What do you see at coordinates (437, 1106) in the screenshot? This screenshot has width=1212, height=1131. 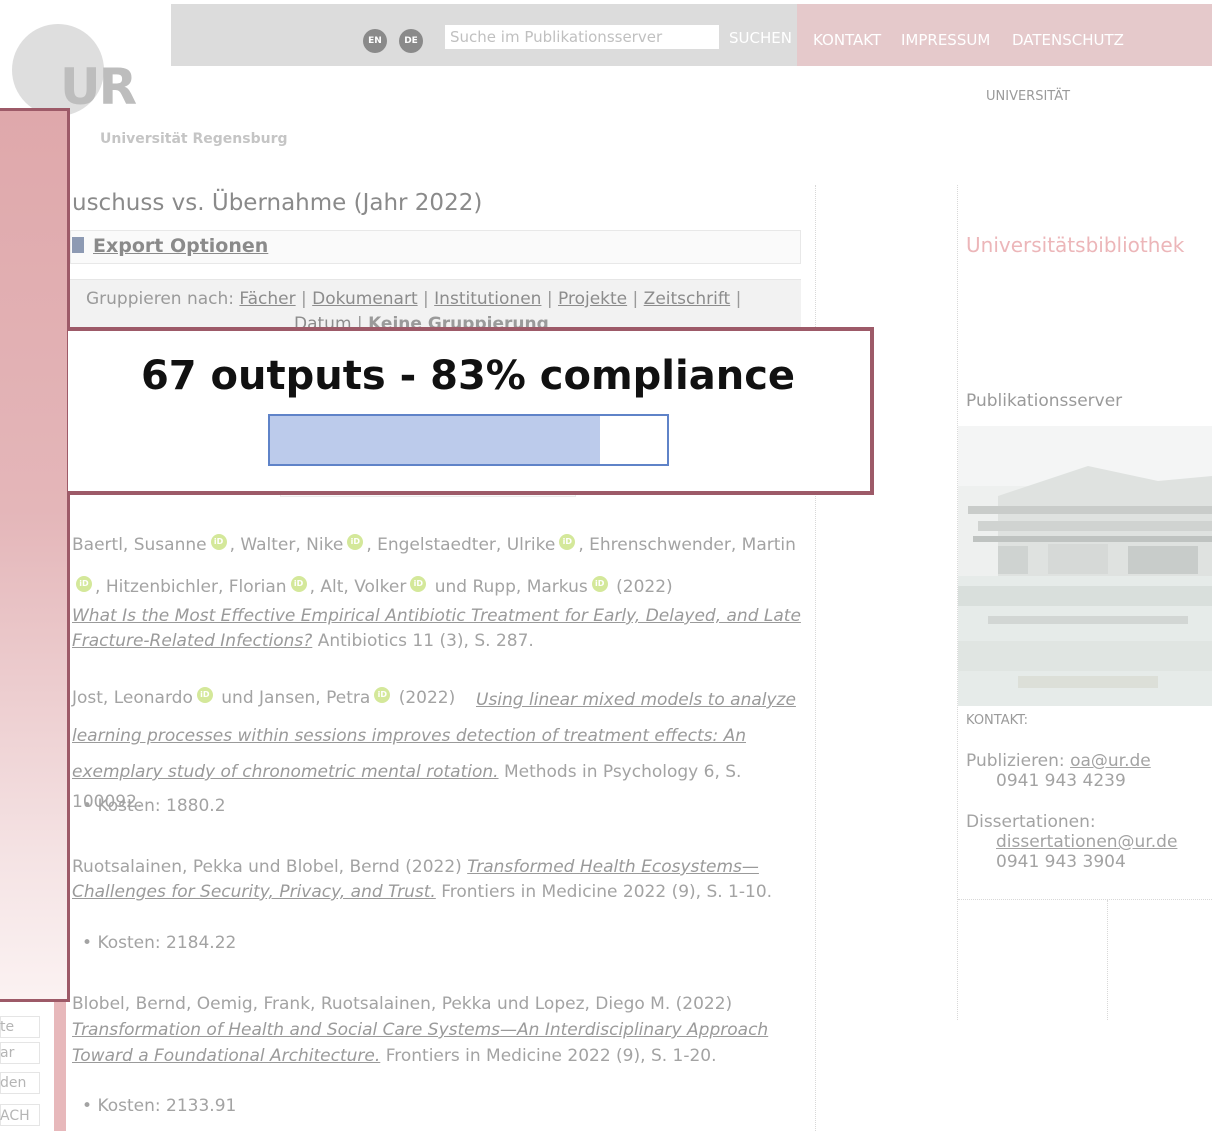 I see `publication-cost: • Kosten: 2133.91` at bounding box center [437, 1106].